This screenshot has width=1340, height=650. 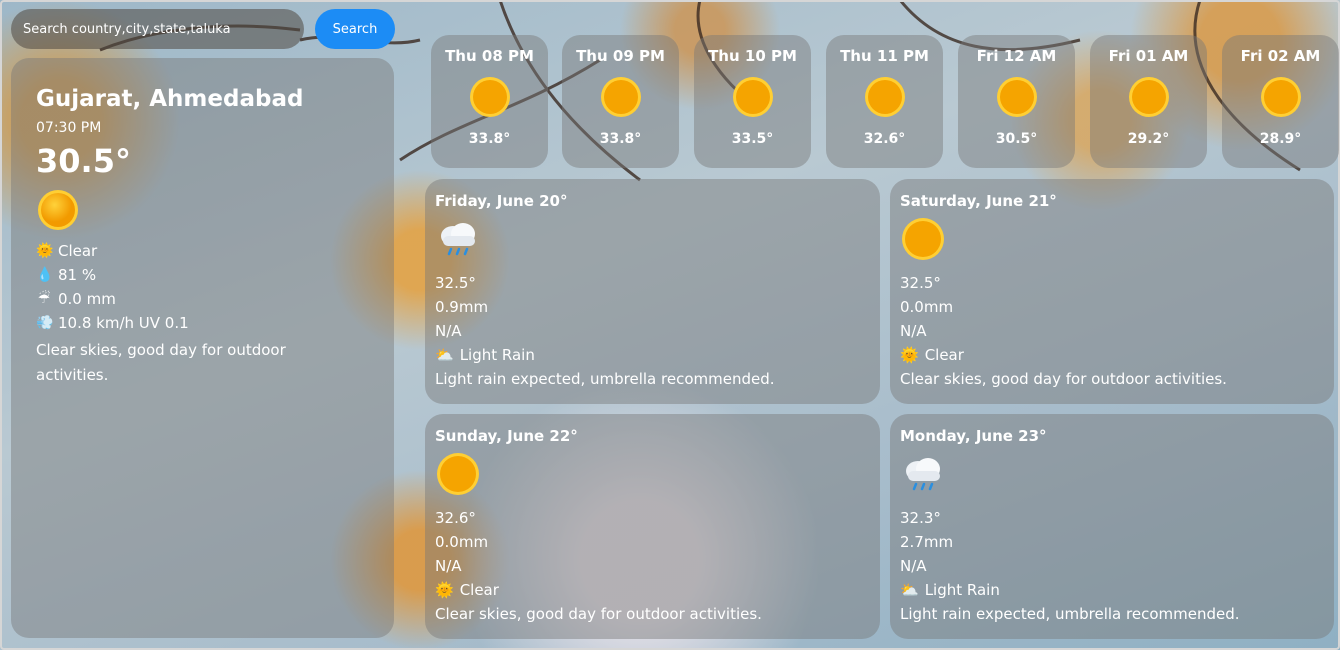 What do you see at coordinates (202, 299) in the screenshot?
I see `precipitation-row: ☔ 0.0 mm` at bounding box center [202, 299].